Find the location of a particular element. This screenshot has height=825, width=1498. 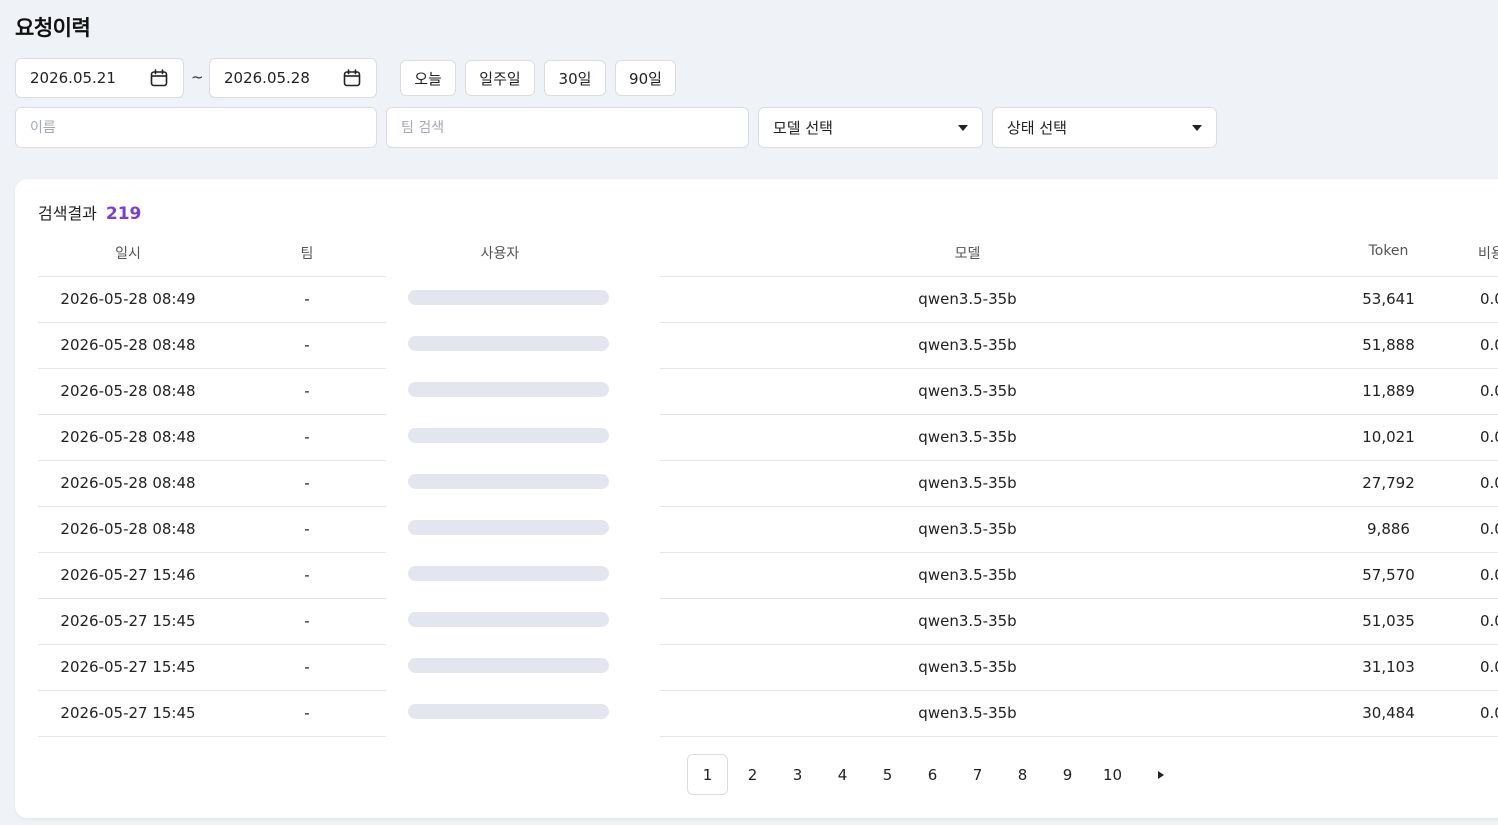

cell-token: 51,888 is located at coordinates (1388, 345).